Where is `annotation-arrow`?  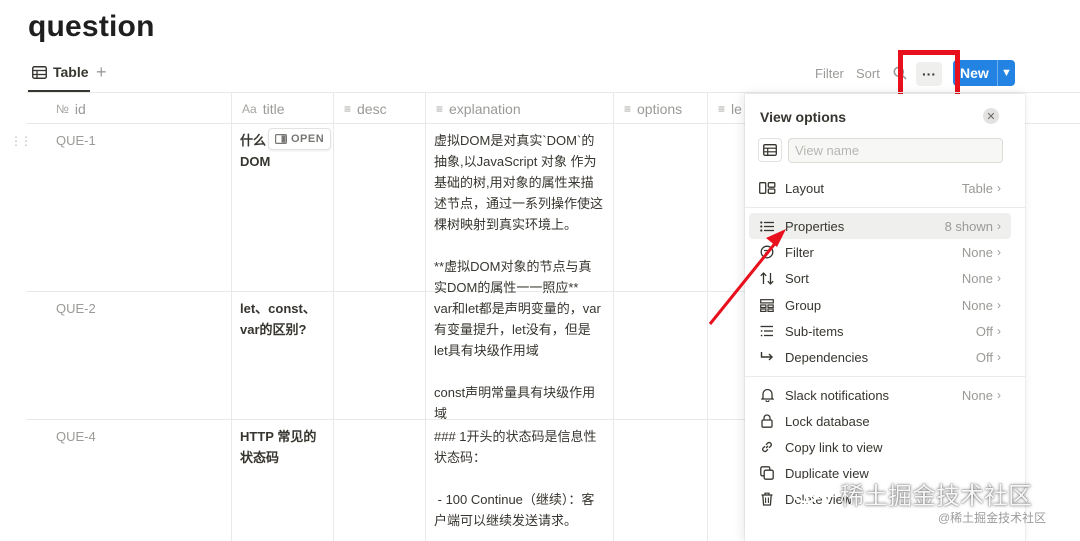 annotation-arrow is located at coordinates (747, 277).